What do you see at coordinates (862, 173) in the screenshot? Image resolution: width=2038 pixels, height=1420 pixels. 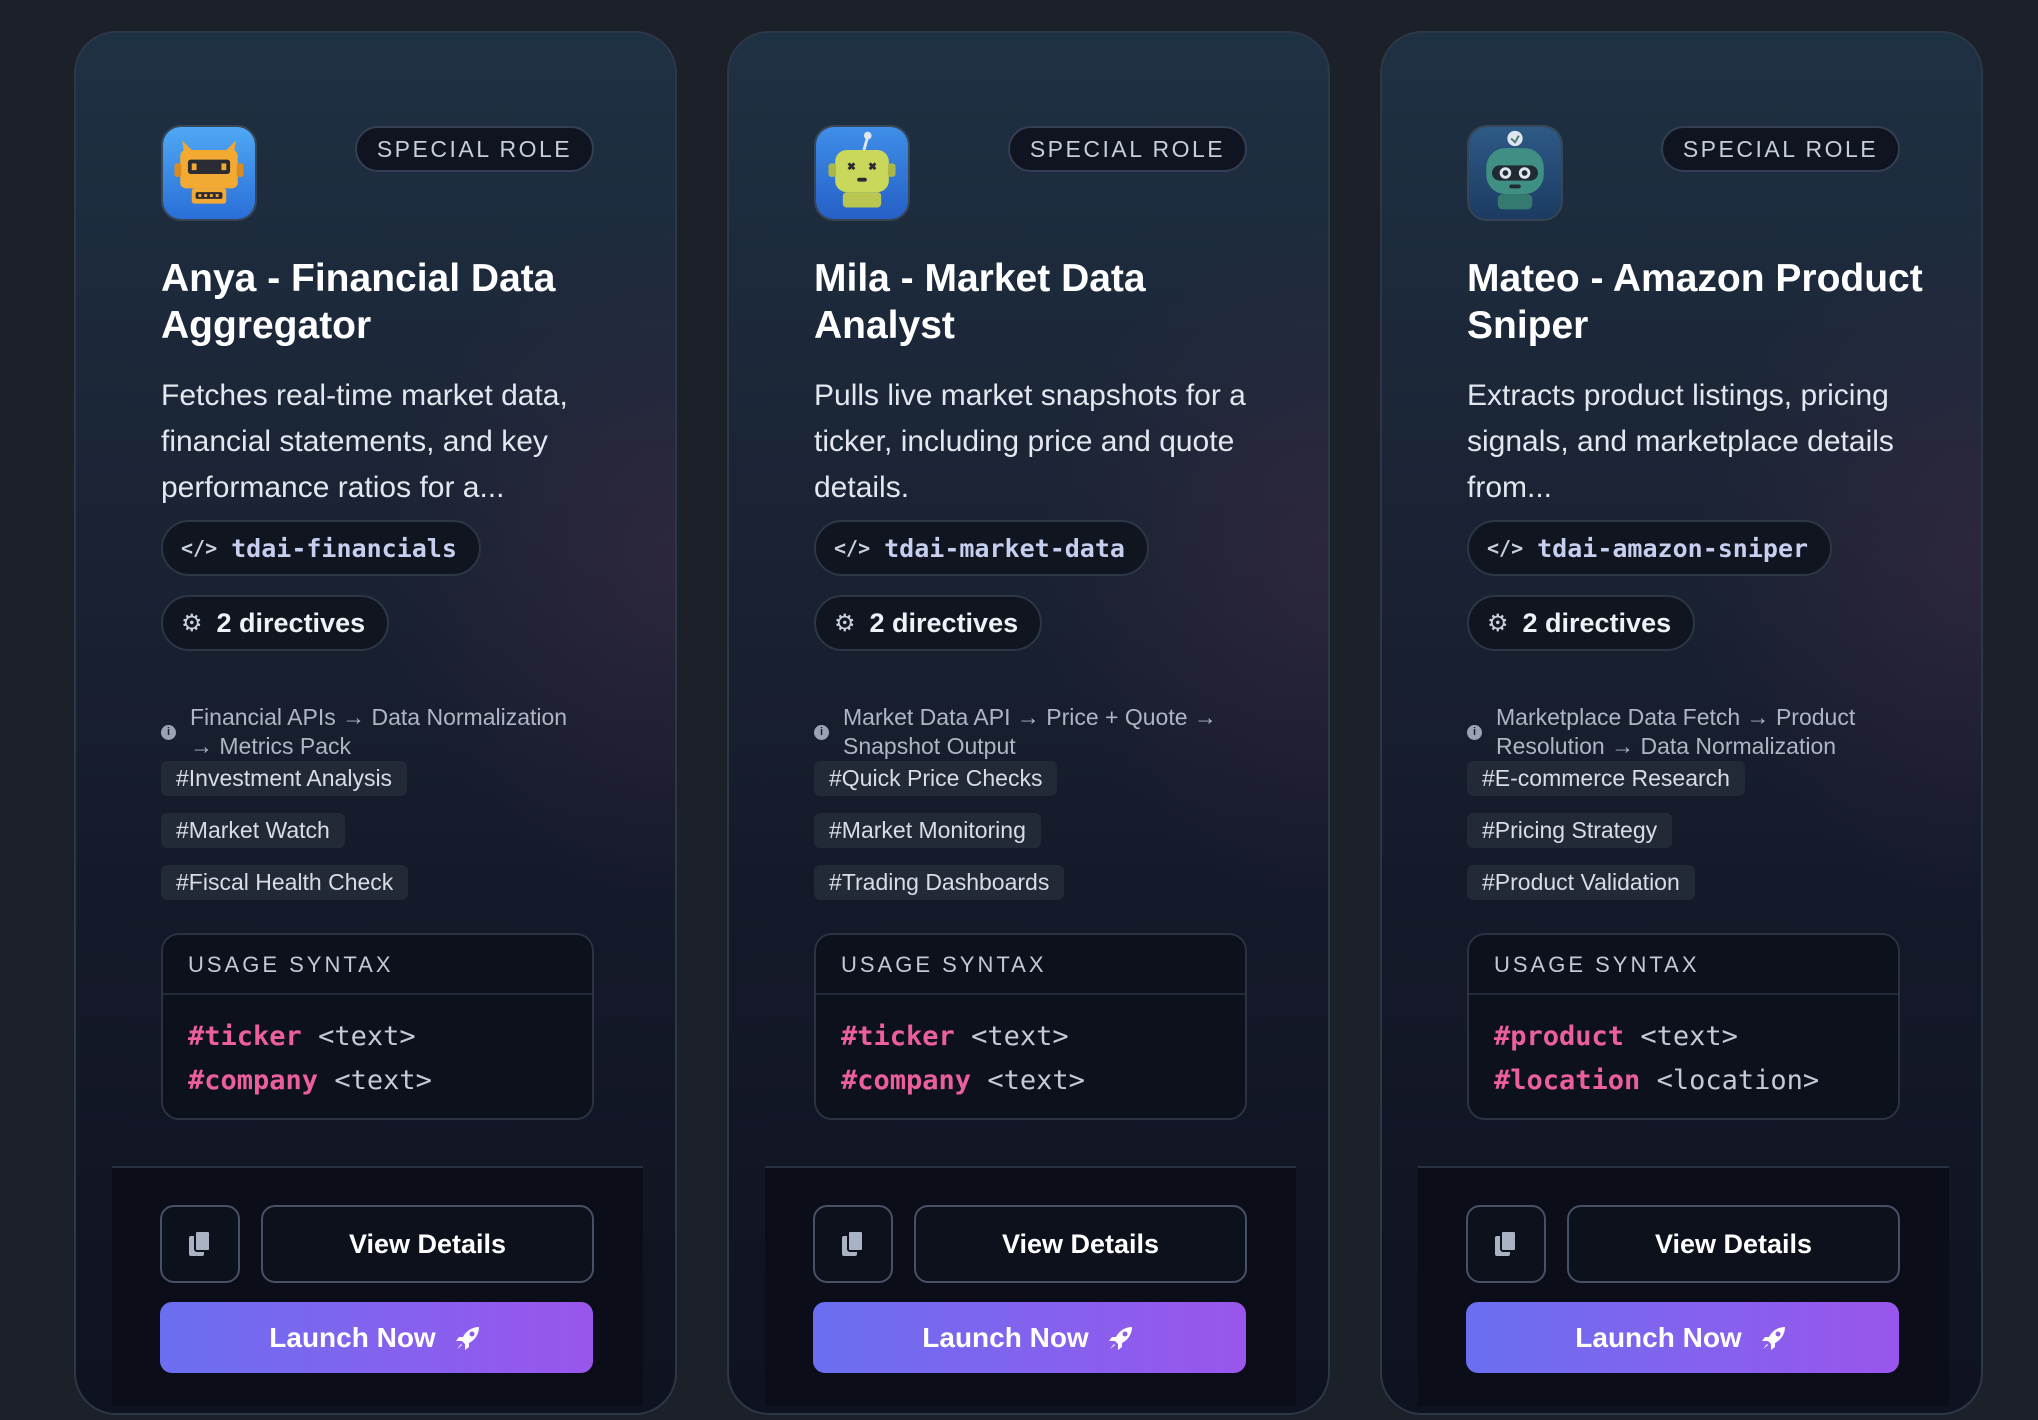 I see `green-robot-avatar` at bounding box center [862, 173].